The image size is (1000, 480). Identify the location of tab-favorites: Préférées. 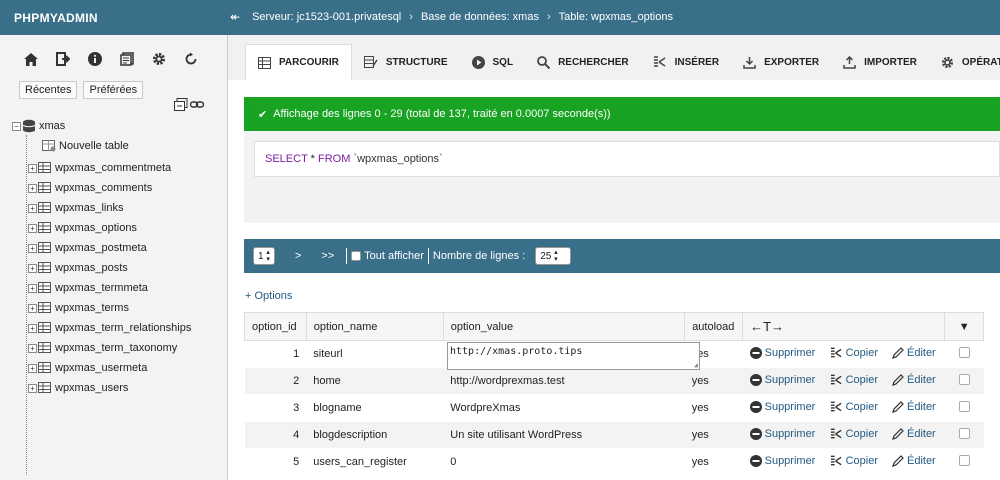
(113, 90).